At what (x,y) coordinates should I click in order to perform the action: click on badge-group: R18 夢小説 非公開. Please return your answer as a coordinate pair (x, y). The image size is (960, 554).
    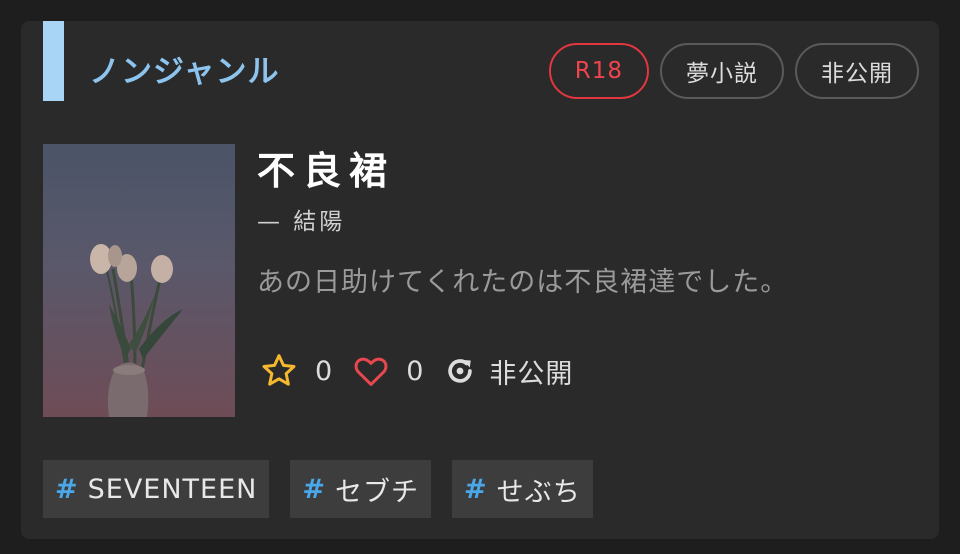
    Looking at the image, I should click on (733, 71).